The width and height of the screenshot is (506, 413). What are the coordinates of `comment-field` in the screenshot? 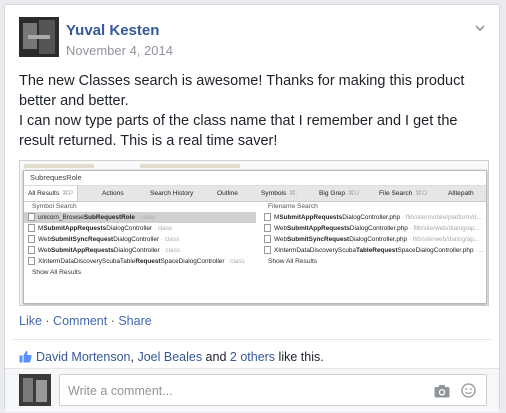 It's located at (273, 390).